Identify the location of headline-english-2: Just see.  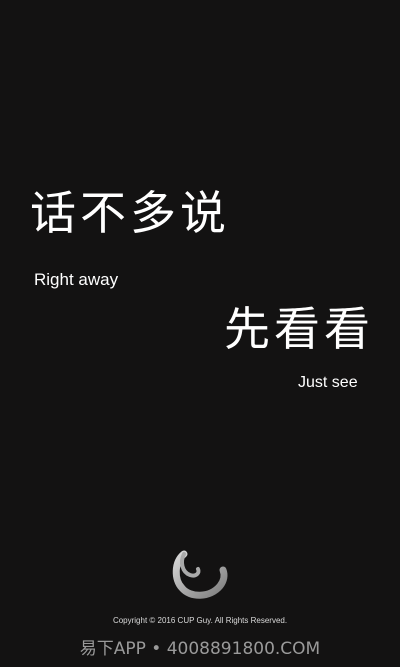
(328, 382).